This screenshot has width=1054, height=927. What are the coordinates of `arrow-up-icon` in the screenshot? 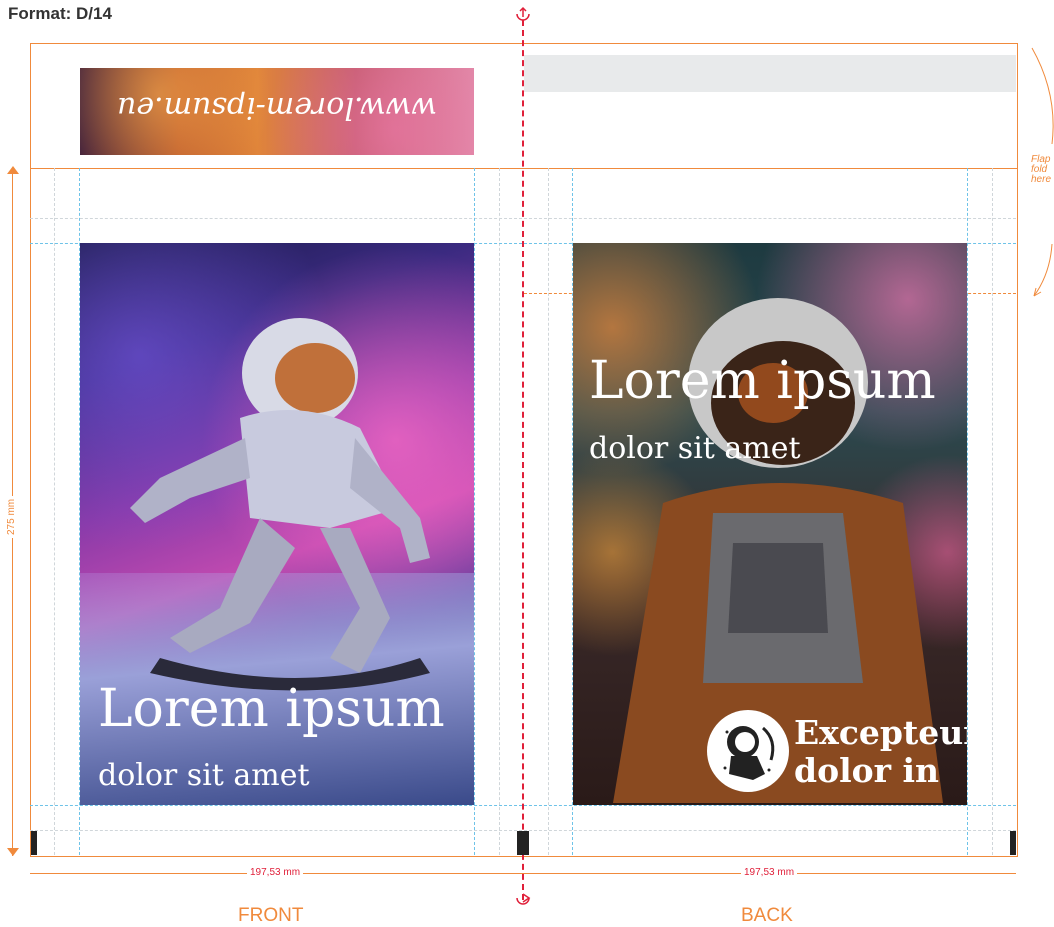 It's located at (13, 170).